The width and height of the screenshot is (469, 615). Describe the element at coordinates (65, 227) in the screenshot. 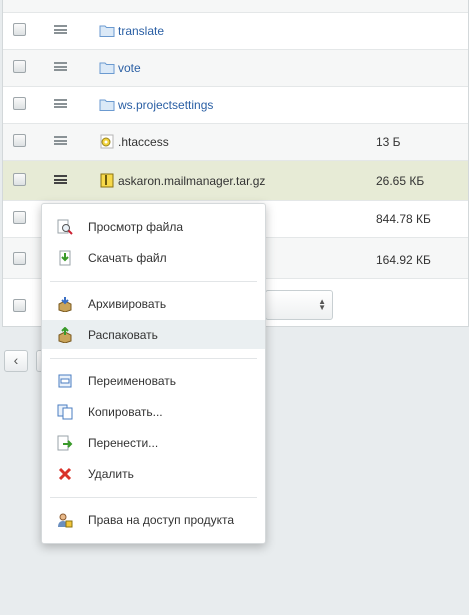

I see `view-file-icon` at that location.